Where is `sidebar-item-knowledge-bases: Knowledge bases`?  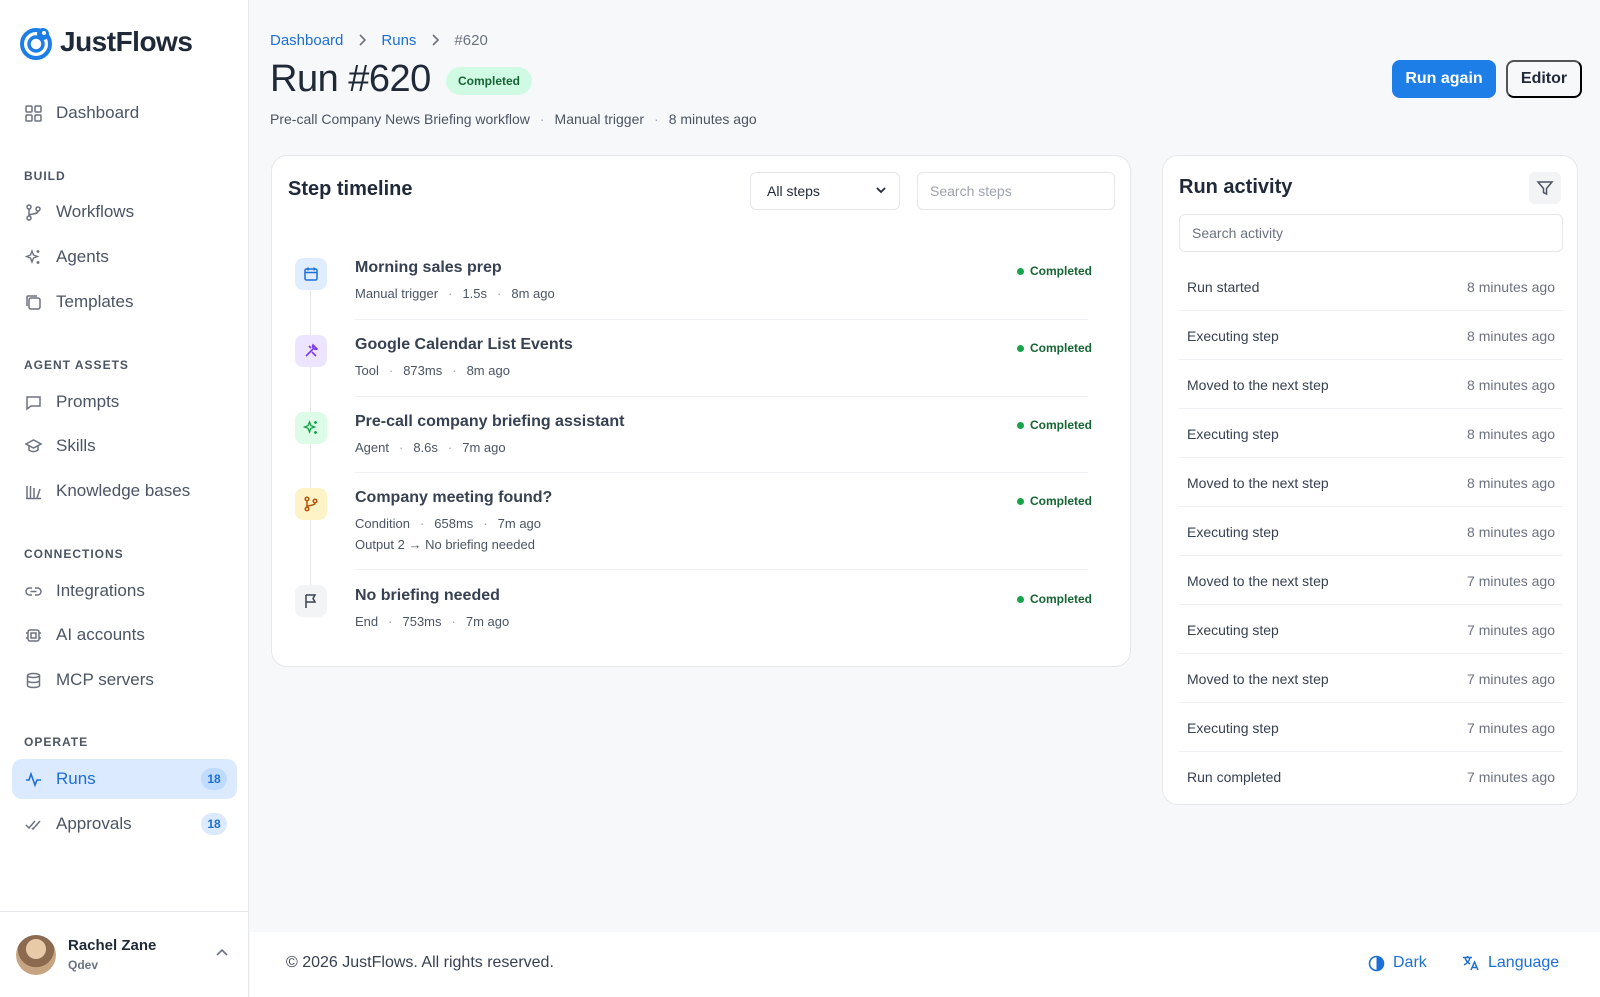 sidebar-item-knowledge-bases: Knowledge bases is located at coordinates (124, 491).